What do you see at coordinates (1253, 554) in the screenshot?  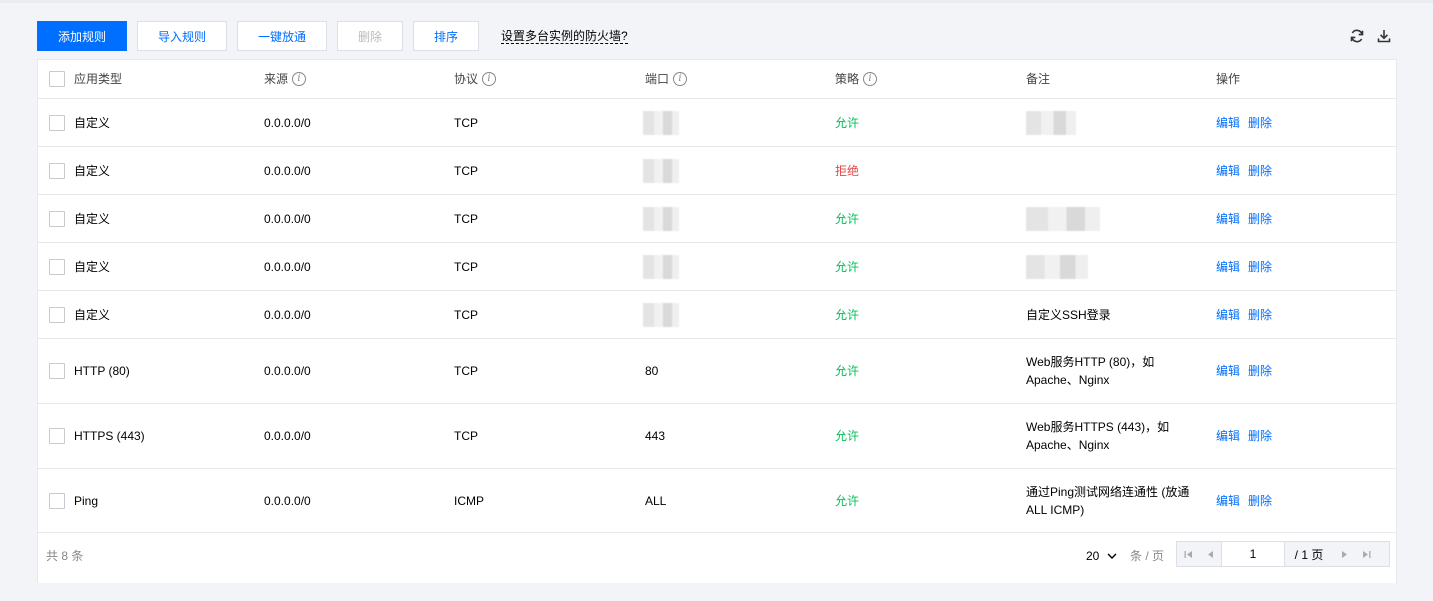 I see `page-number-input` at bounding box center [1253, 554].